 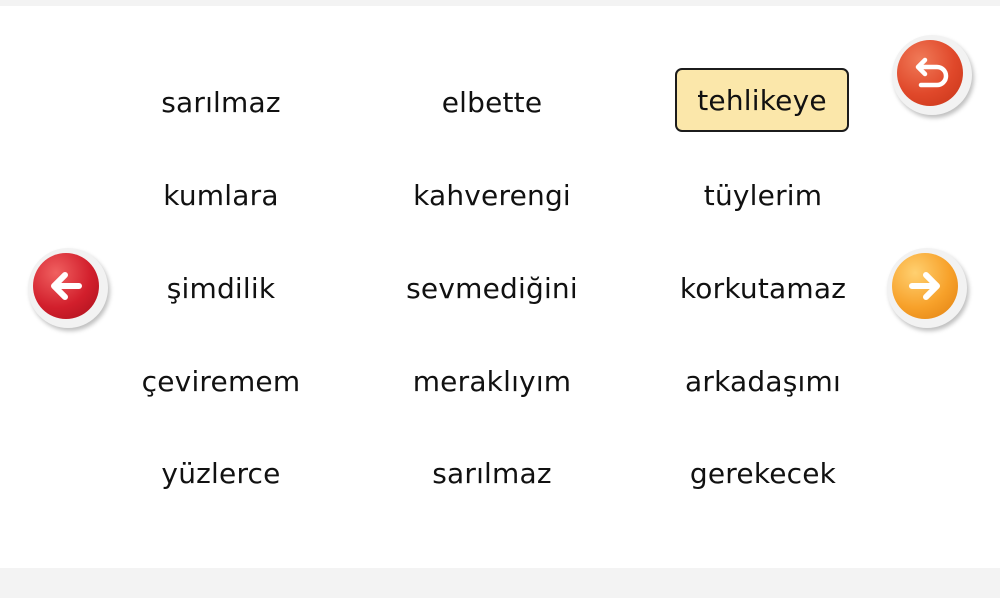 What do you see at coordinates (500, 583) in the screenshot?
I see `bottom-strip` at bounding box center [500, 583].